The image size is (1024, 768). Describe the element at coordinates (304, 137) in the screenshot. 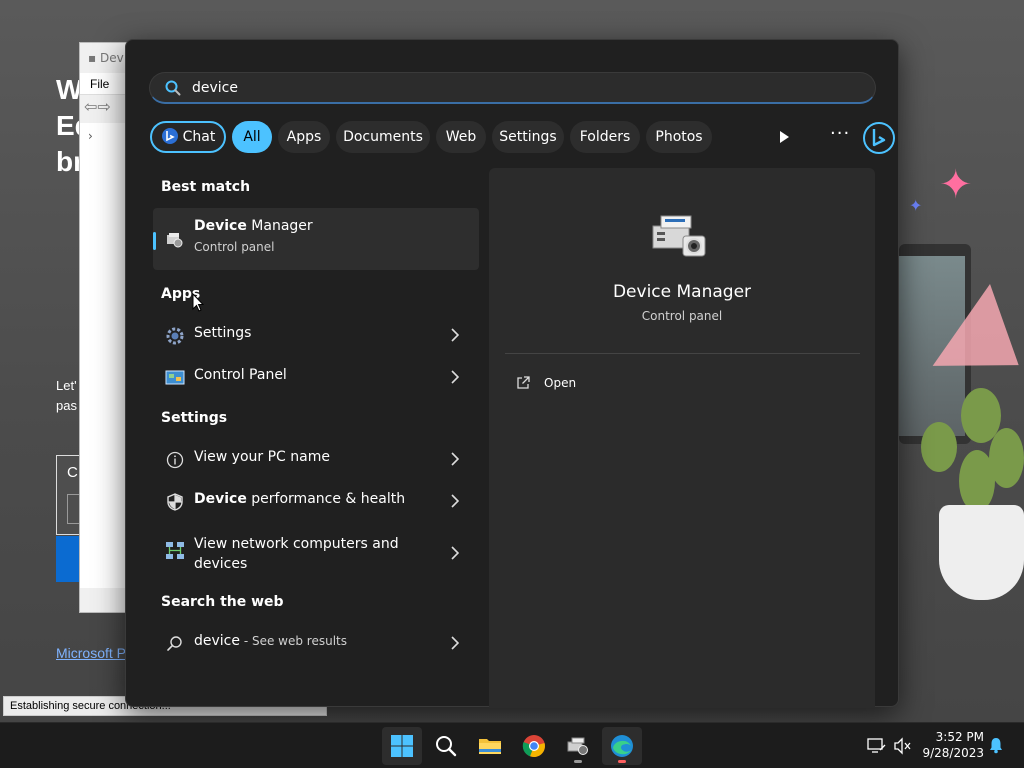

I see `filter-apps: Apps` at that location.